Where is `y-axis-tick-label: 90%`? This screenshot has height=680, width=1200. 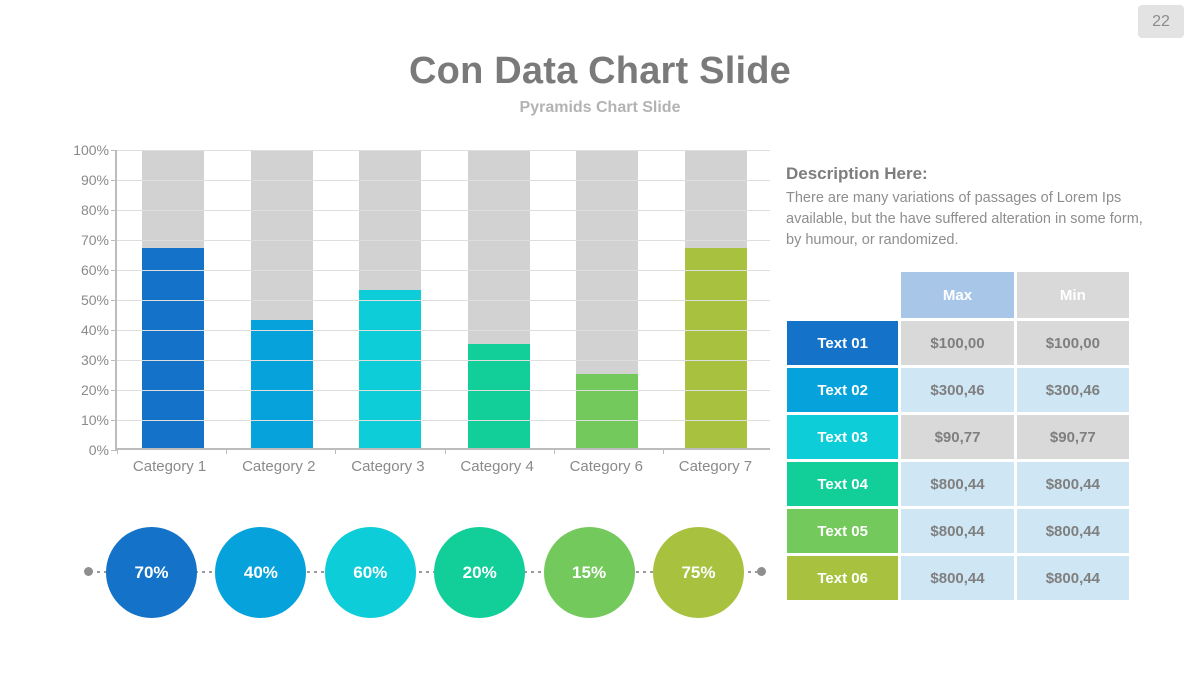 y-axis-tick-label: 90% is located at coordinates (94, 180).